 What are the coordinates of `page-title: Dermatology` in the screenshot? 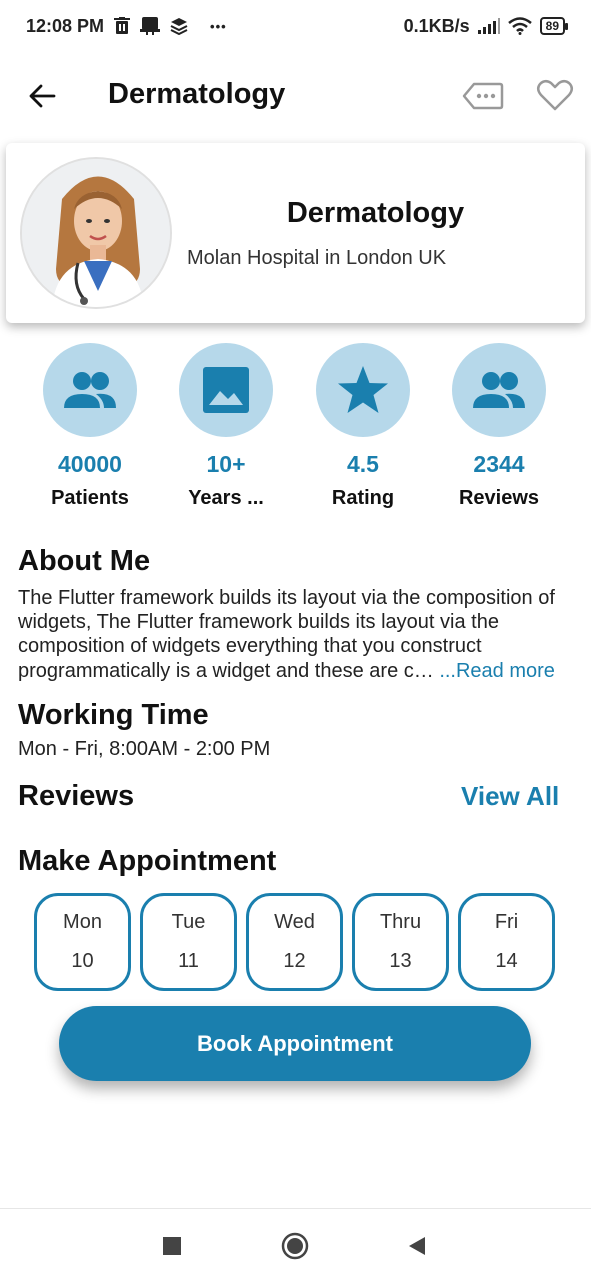 It's located at (197, 94).